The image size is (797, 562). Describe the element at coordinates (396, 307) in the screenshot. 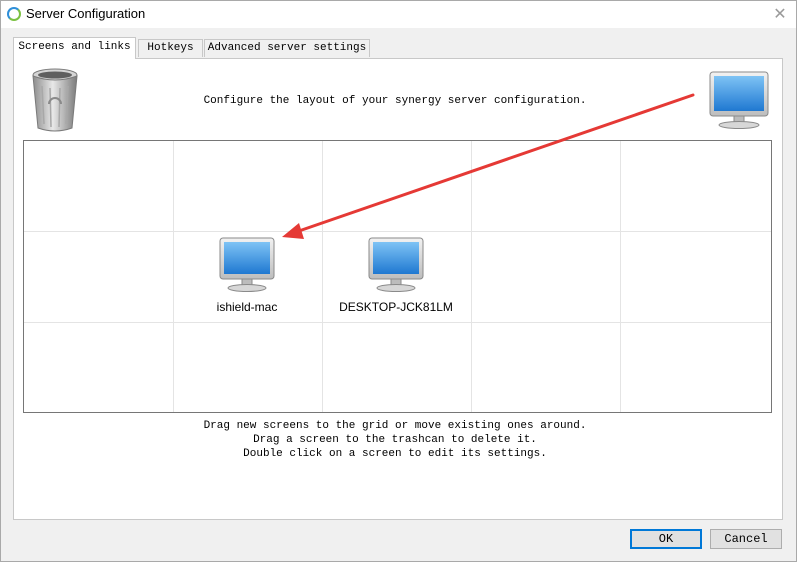

I see `screen-name-label: DESKTOP-JCK81LM` at that location.